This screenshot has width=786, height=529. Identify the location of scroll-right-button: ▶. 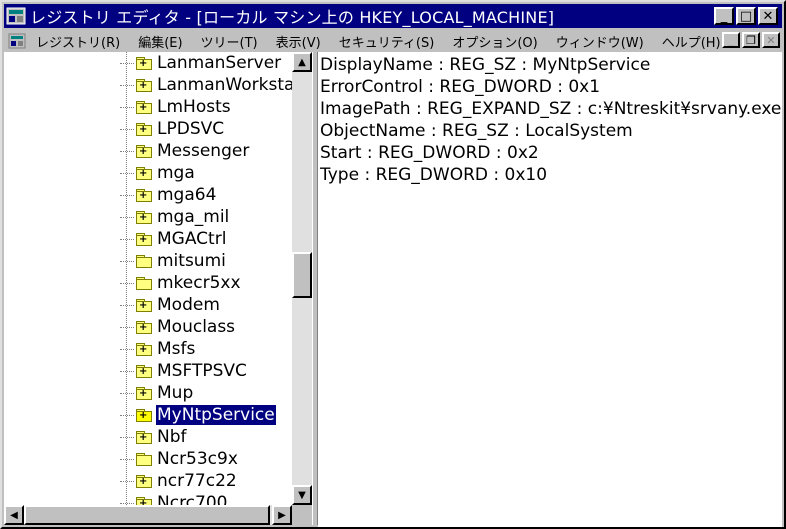
(282, 515).